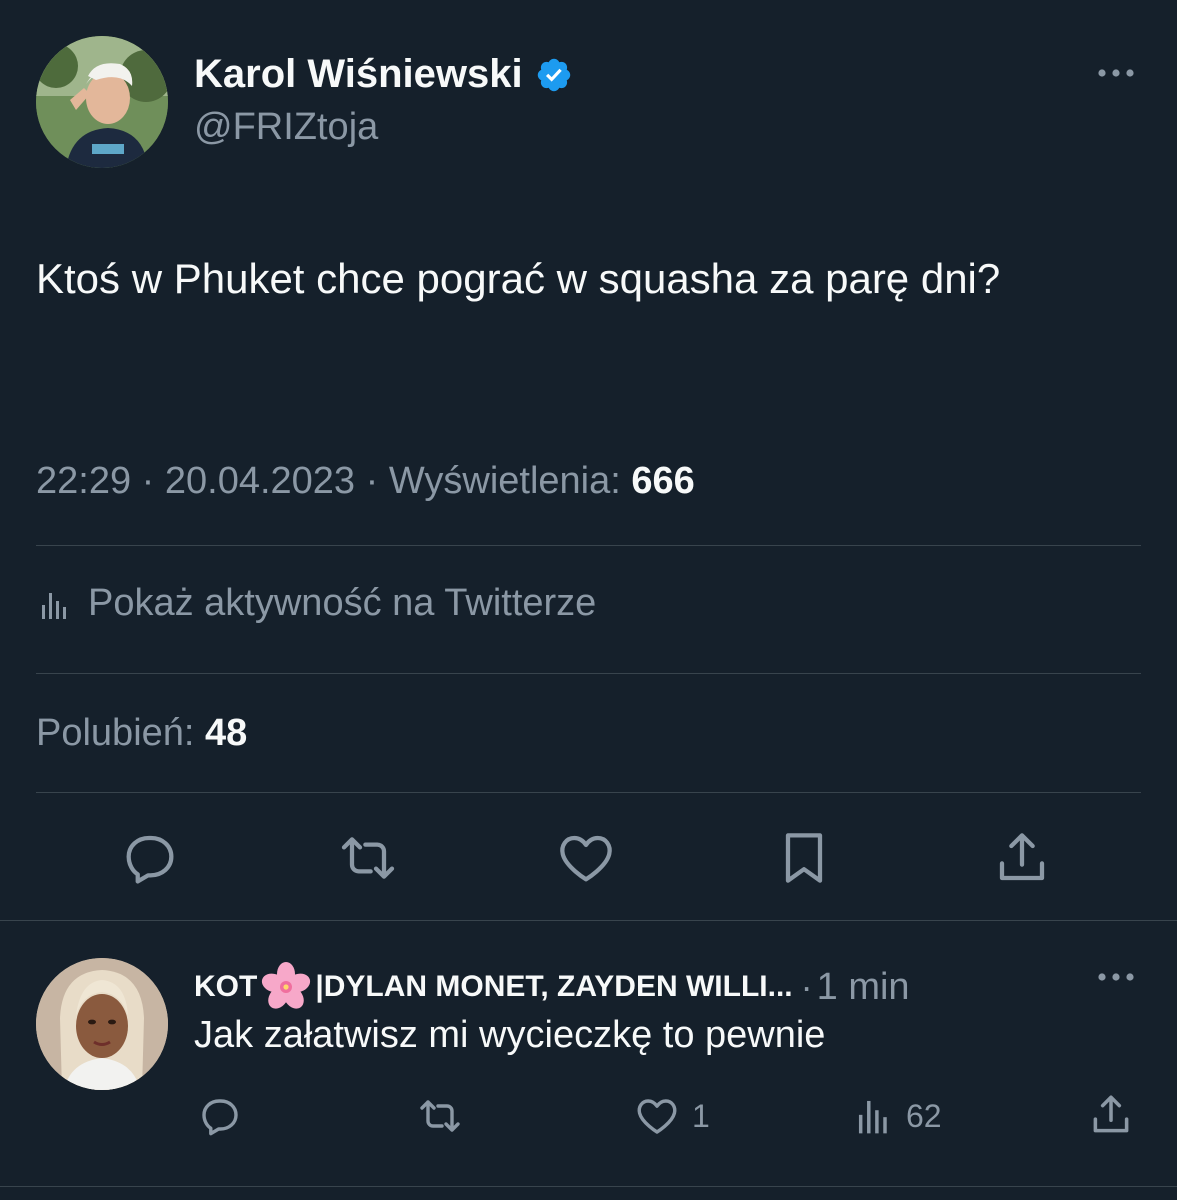  Describe the element at coordinates (663, 481) in the screenshot. I see `views-count: 666` at that location.